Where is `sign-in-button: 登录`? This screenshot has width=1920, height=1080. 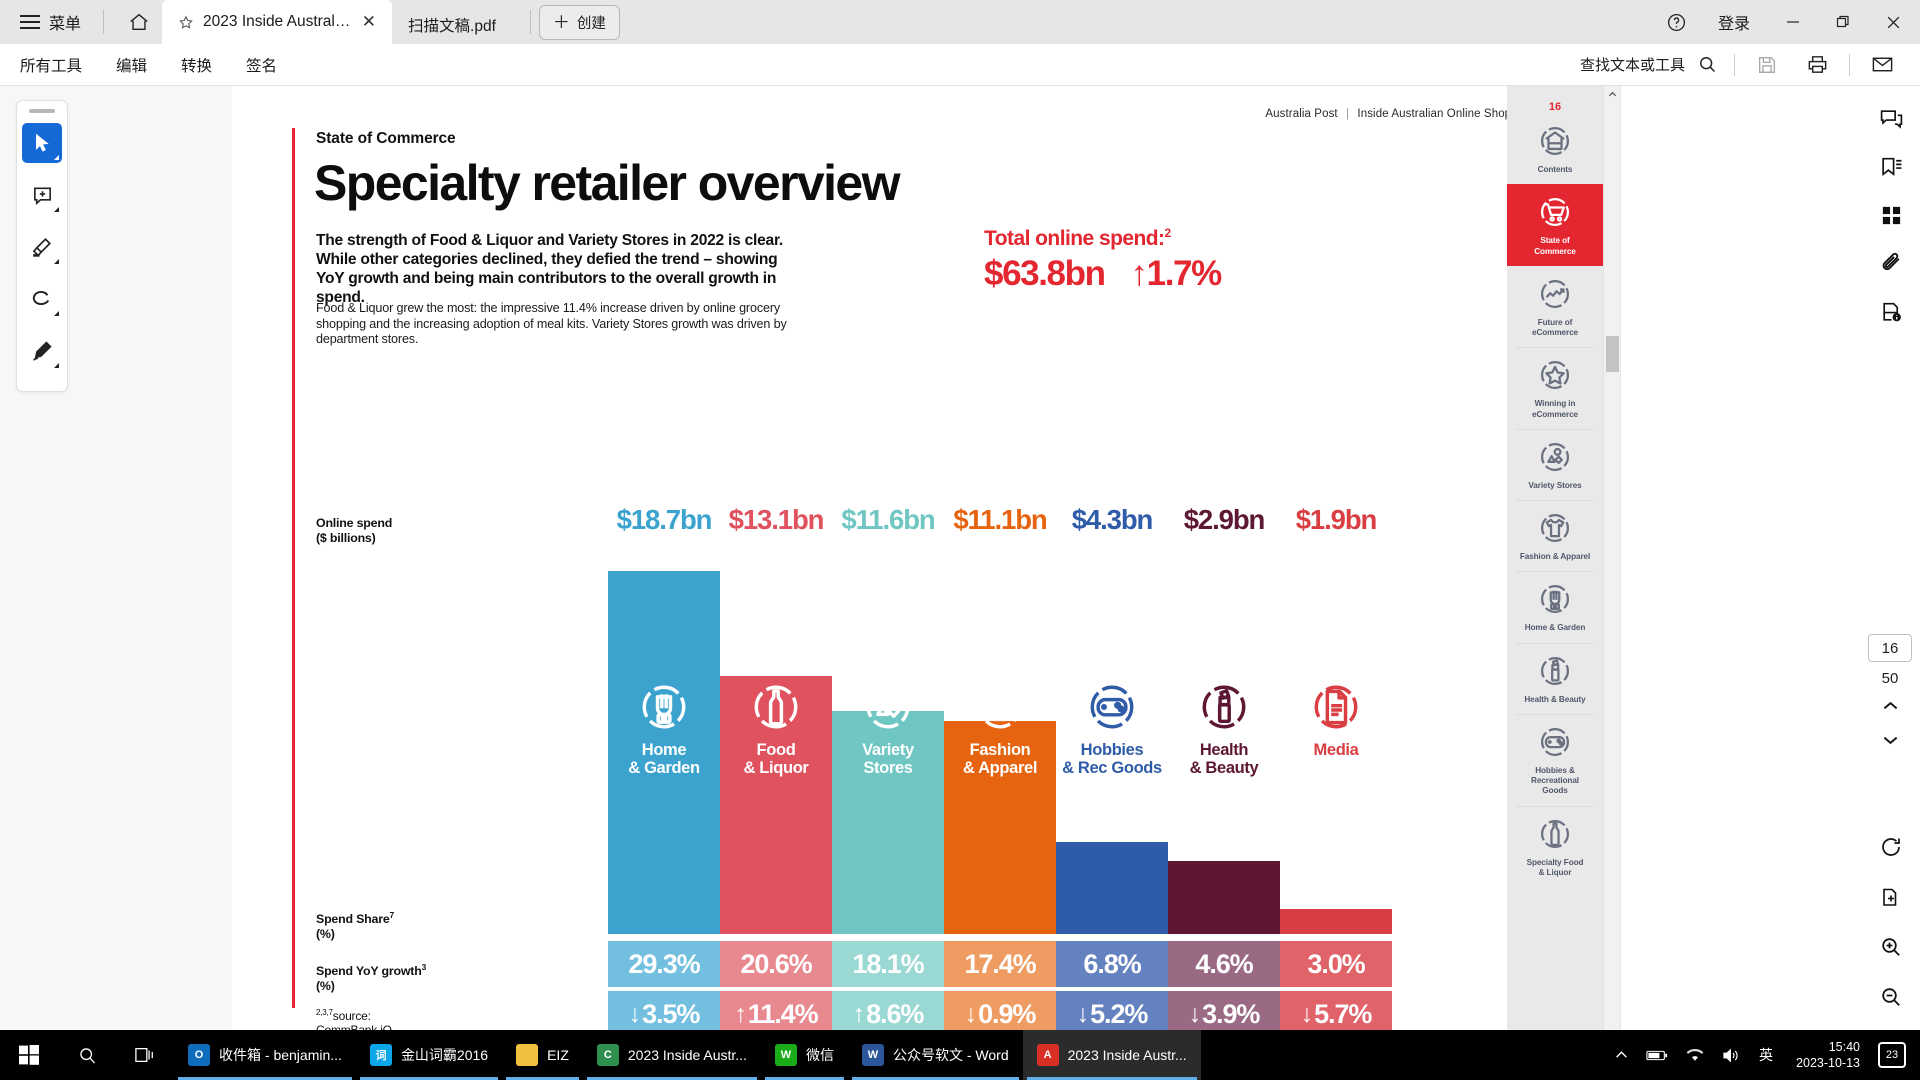
sign-in-button: 登录 is located at coordinates (1734, 22).